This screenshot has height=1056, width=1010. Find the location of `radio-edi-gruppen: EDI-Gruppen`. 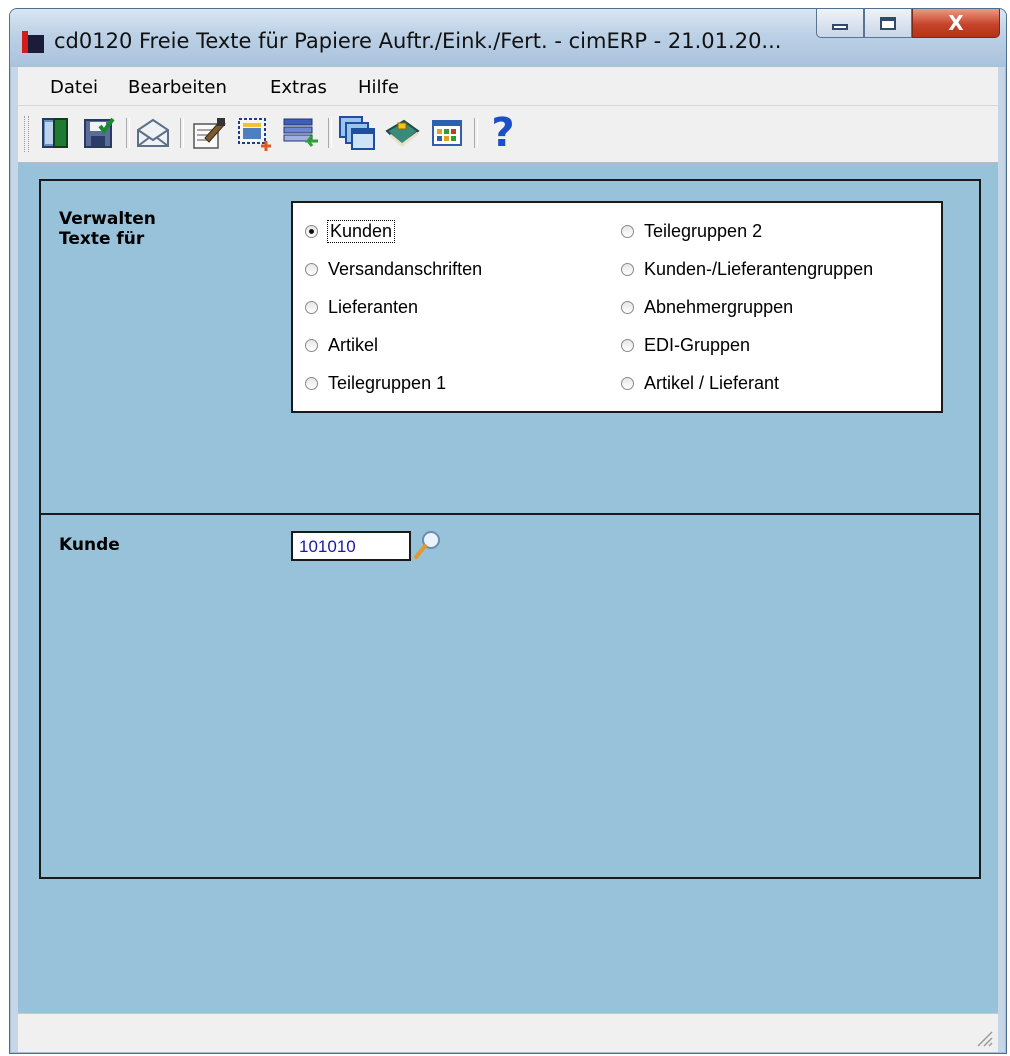

radio-edi-gruppen: EDI-Gruppen is located at coordinates (685, 345).